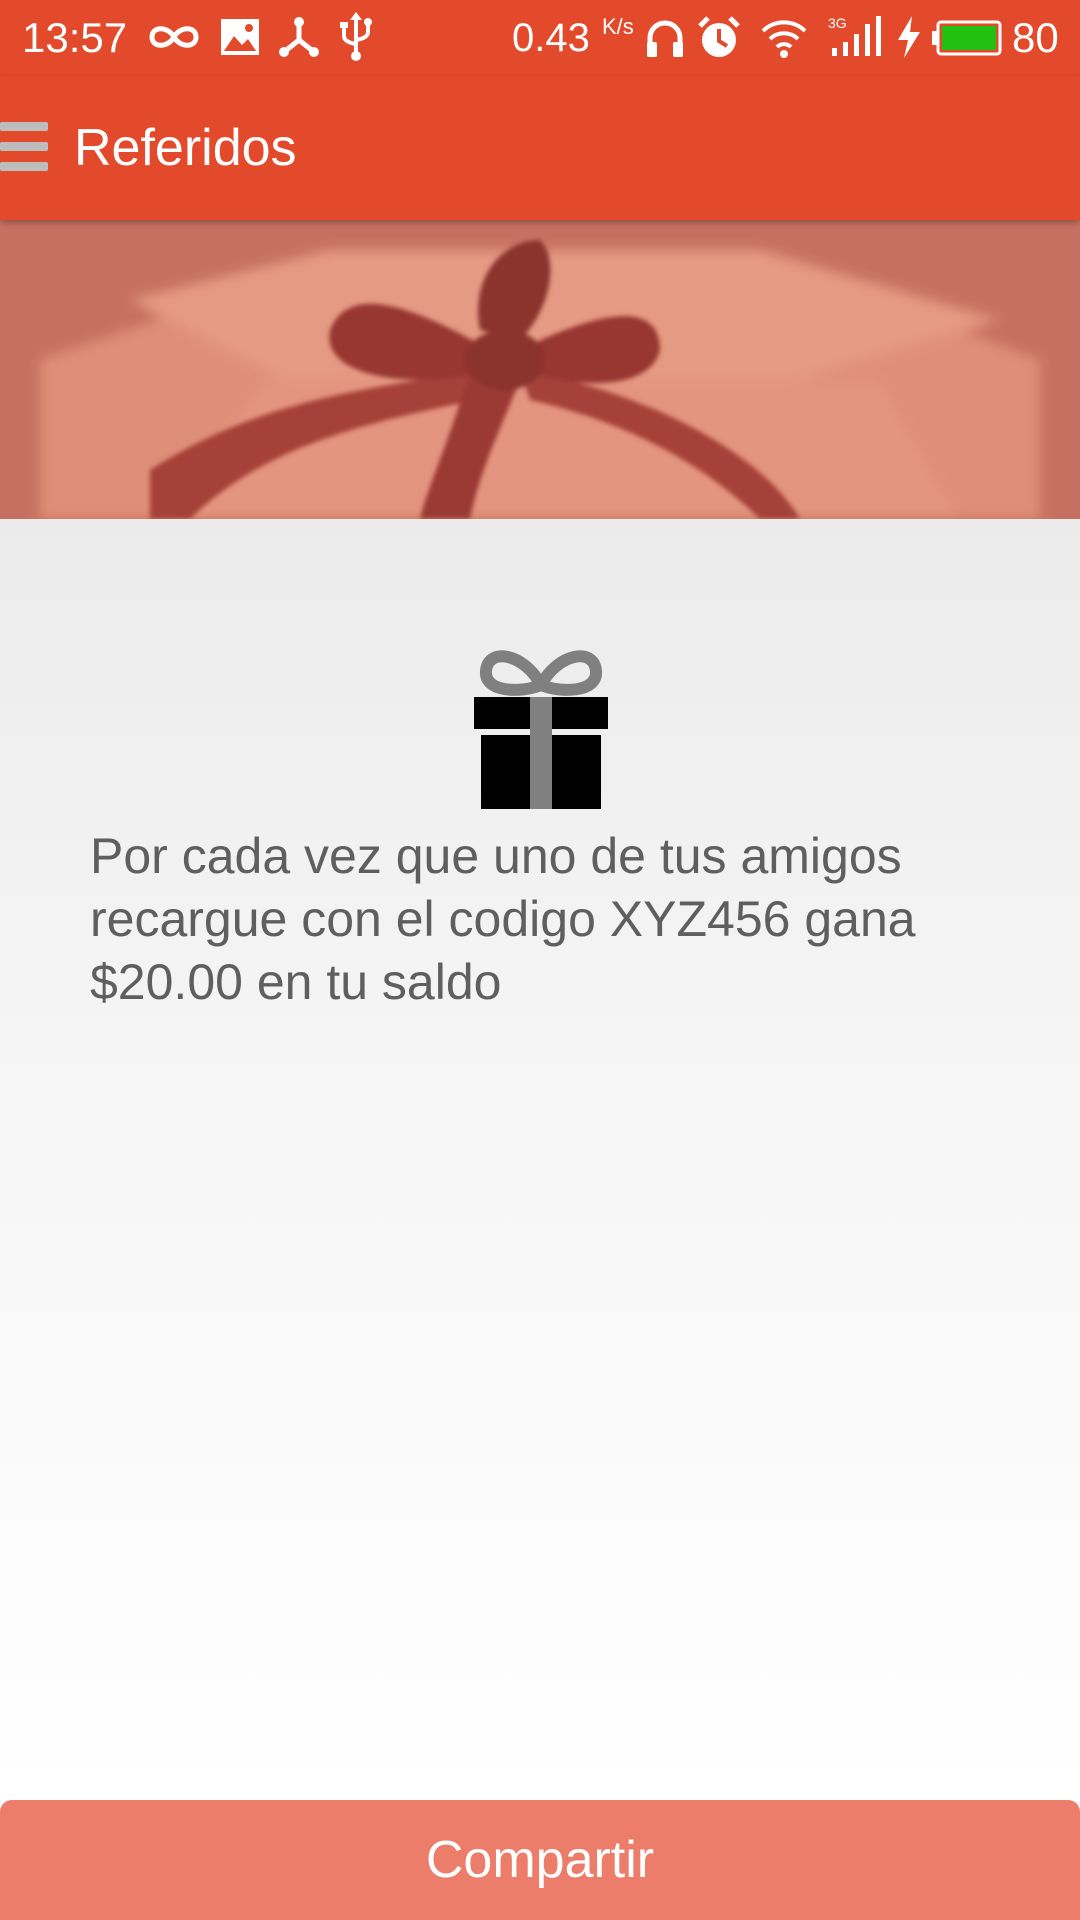 Image resolution: width=1080 pixels, height=1920 pixels. Describe the element at coordinates (75, 37) in the screenshot. I see `status-time: 13:57` at that location.